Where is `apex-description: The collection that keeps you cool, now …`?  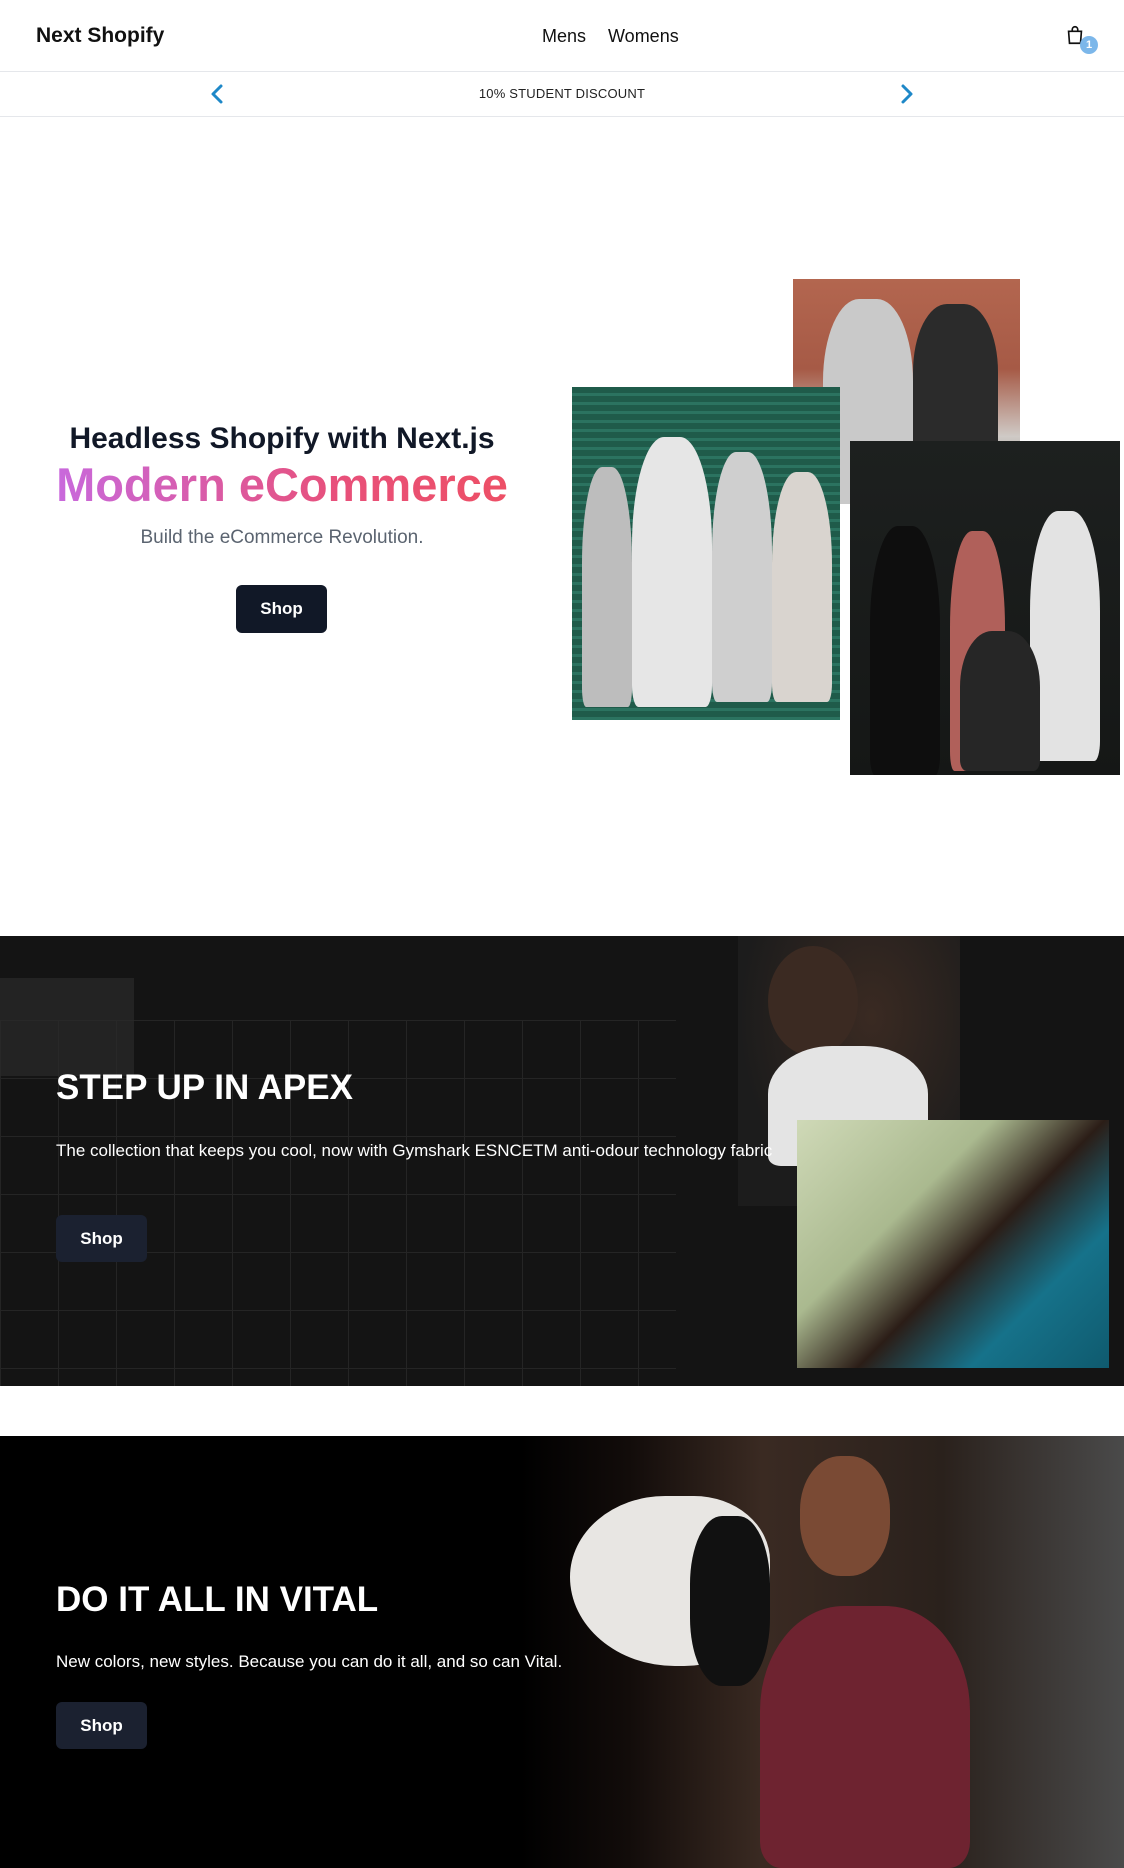 apex-description: The collection that keeps you cool, now … is located at coordinates (414, 1150).